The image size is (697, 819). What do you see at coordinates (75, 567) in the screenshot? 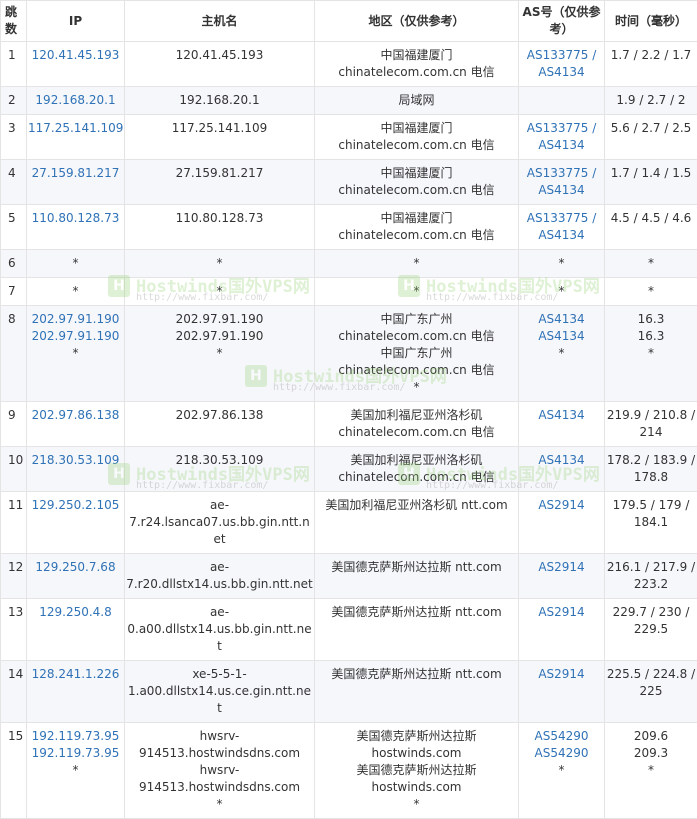
I see `ip-link: 129.250.7.68` at bounding box center [75, 567].